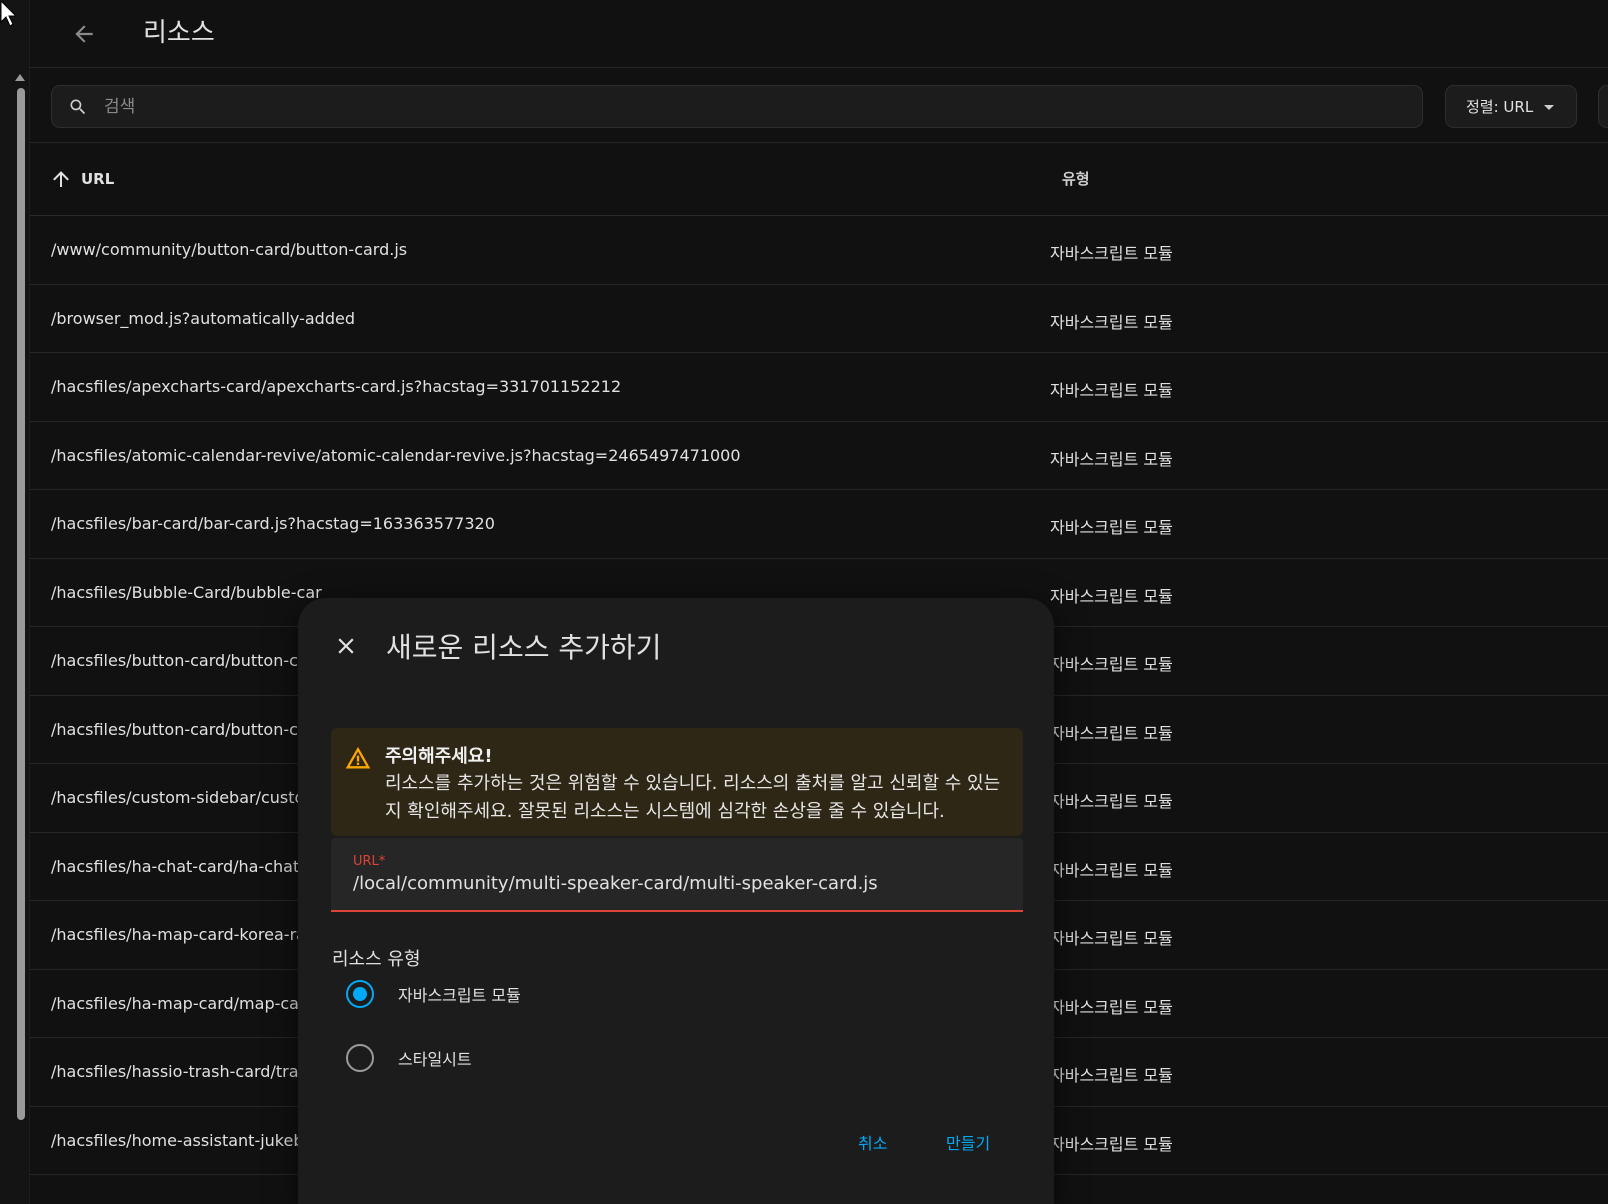  I want to click on top-app-bar: 리소스, so click(819, 34).